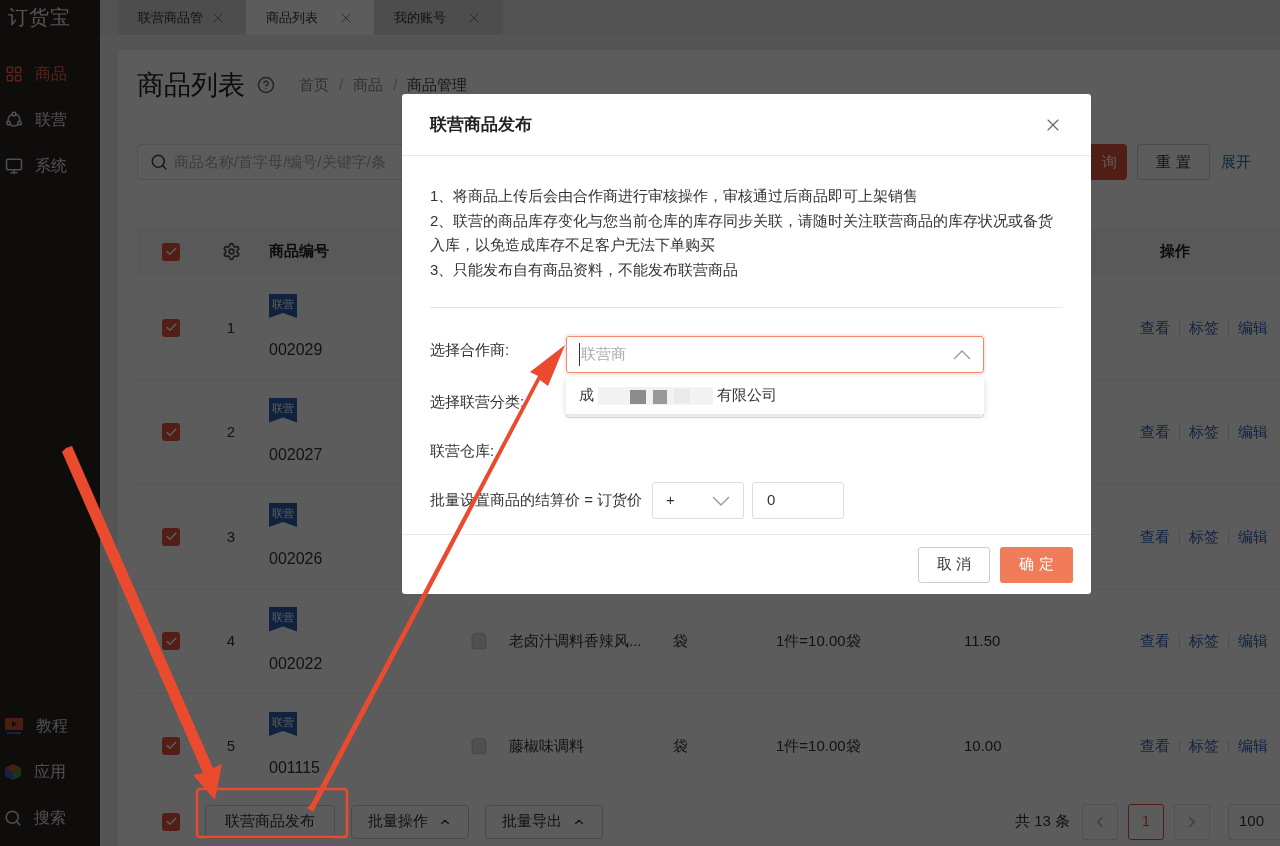 The image size is (1280, 846). I want to click on table-cell-text: 藤椒味调料, so click(547, 745).